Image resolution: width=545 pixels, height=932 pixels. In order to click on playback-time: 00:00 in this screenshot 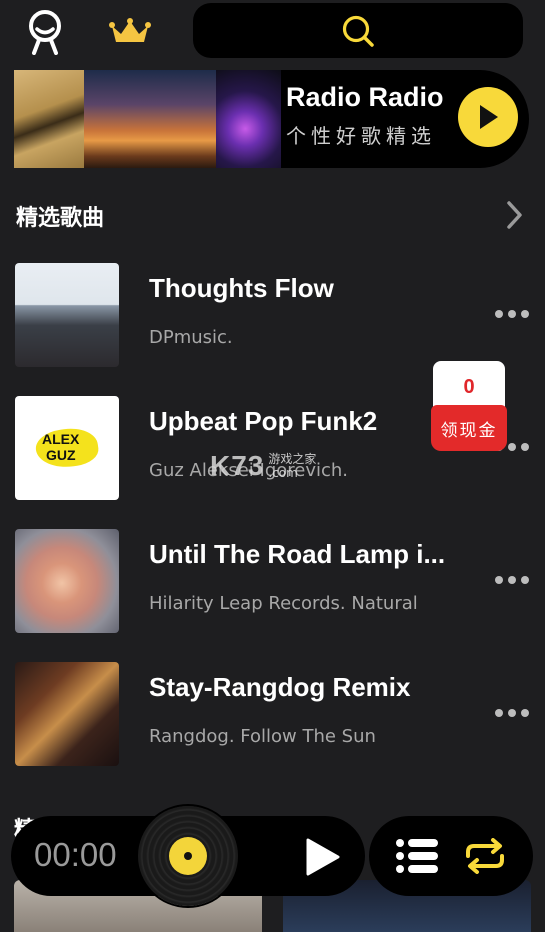, I will do `click(75, 854)`.